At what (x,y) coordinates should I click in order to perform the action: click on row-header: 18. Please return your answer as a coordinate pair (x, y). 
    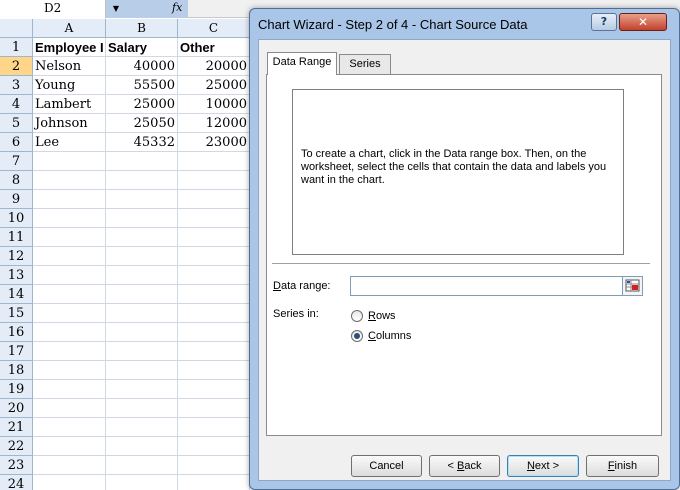
    Looking at the image, I should click on (16, 370).